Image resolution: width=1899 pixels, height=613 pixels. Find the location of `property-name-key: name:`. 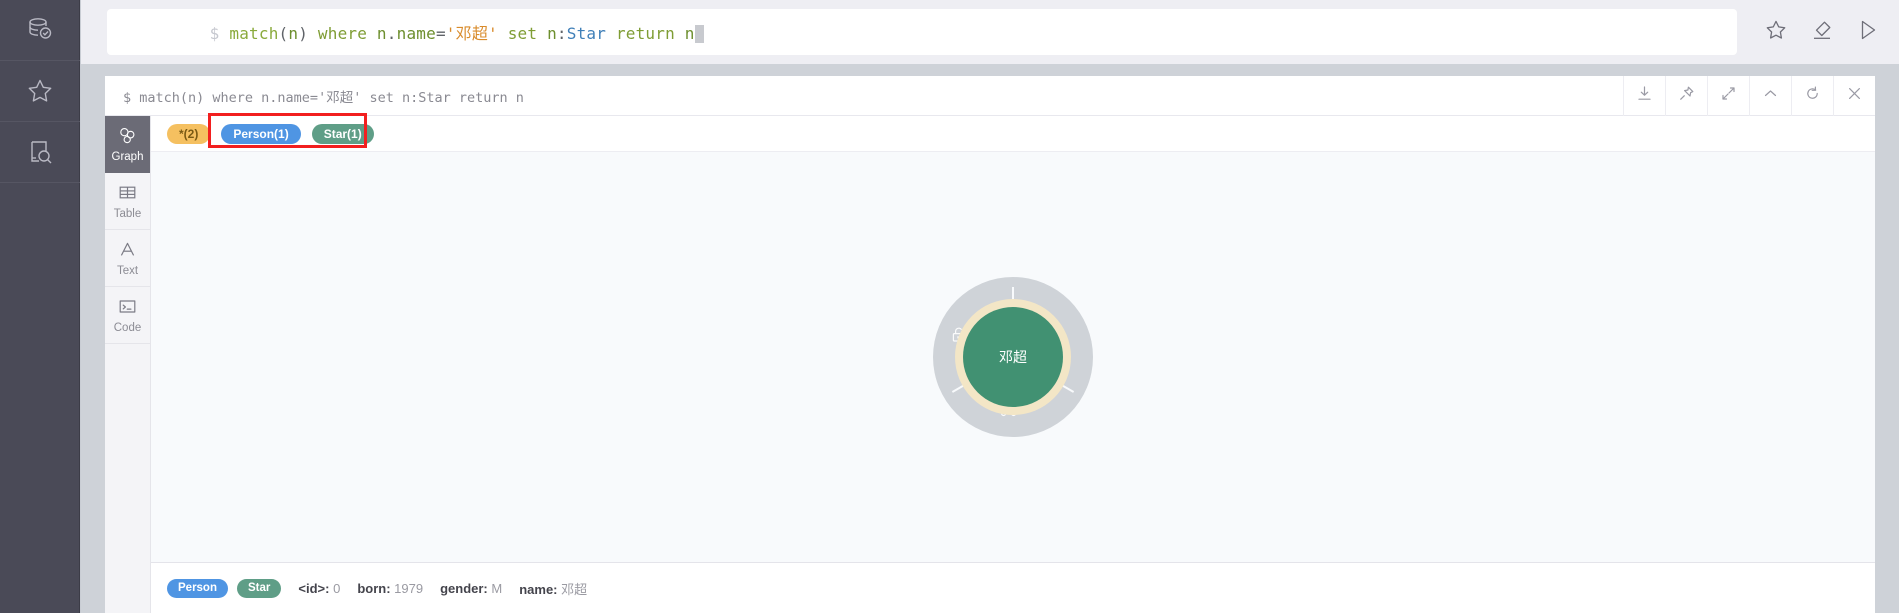

property-name-key: name: is located at coordinates (538, 589).